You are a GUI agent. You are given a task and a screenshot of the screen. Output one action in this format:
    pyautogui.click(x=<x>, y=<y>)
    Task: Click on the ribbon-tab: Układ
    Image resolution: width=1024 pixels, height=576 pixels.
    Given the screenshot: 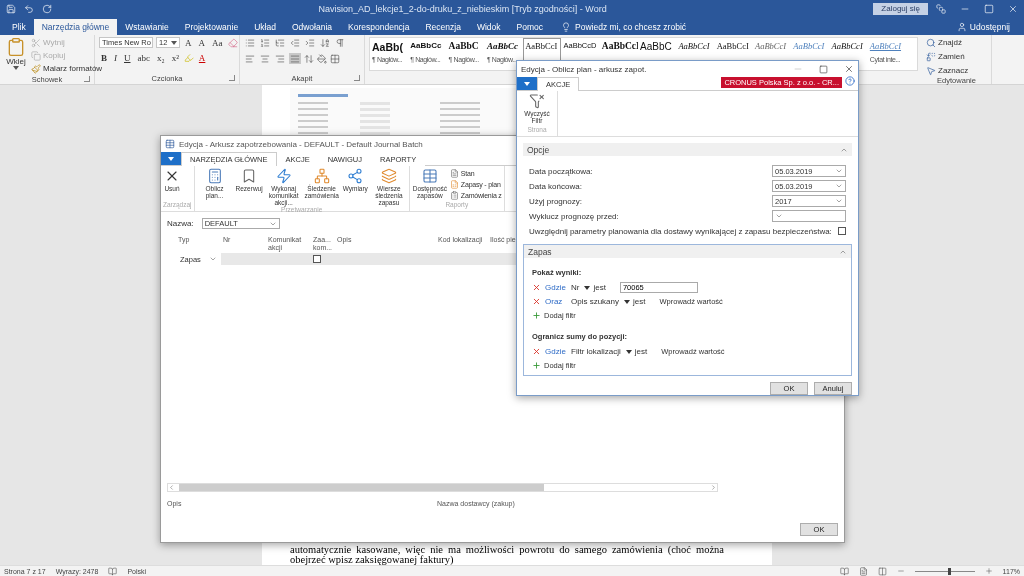 What is the action you would take?
    pyautogui.click(x=265, y=27)
    